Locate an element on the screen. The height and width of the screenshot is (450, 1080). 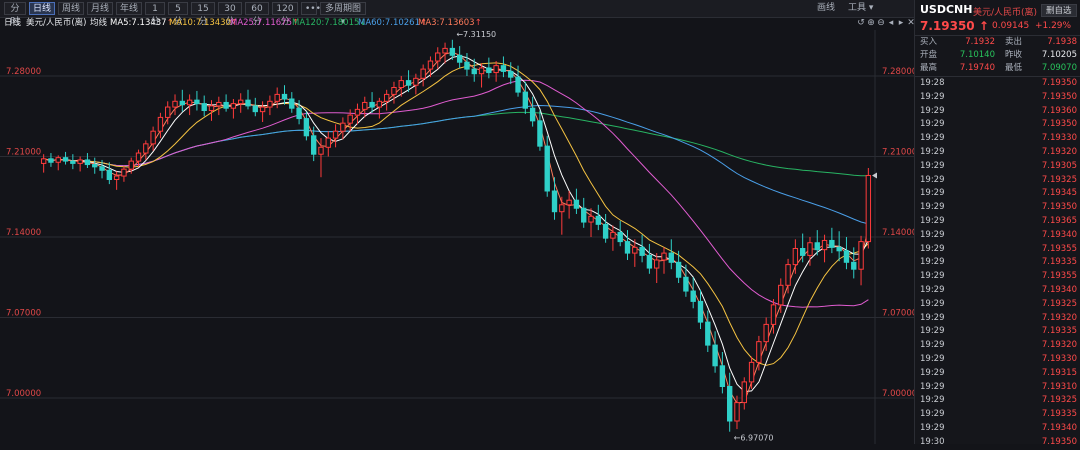
tab-7: 5分 is located at coordinates (178, 14).